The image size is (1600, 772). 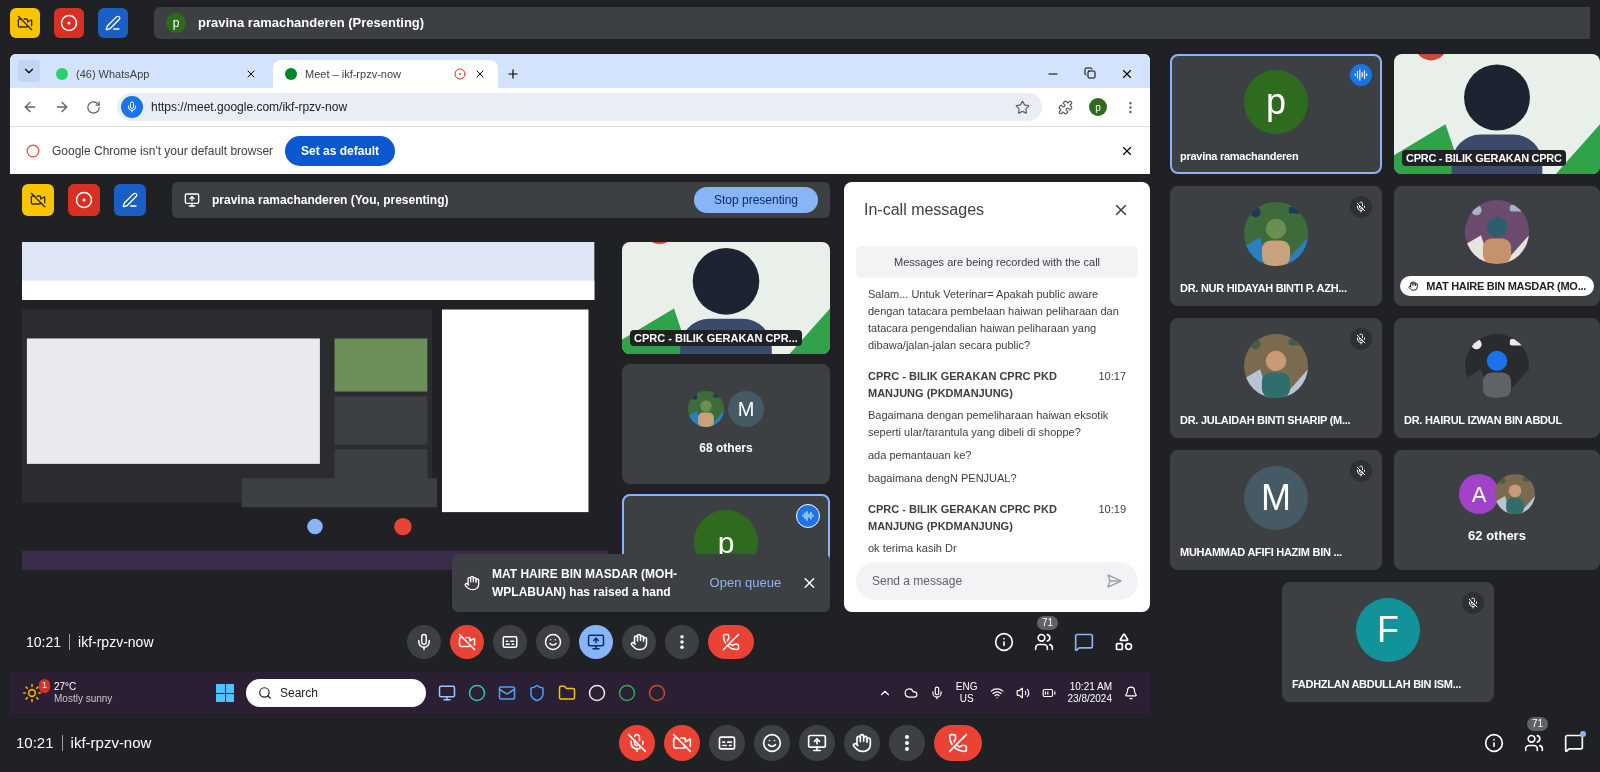 What do you see at coordinates (93, 107) in the screenshot?
I see `reload-icon` at bounding box center [93, 107].